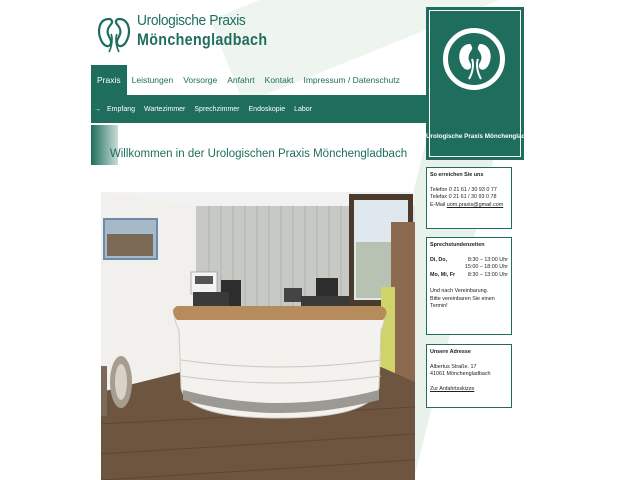  Describe the element at coordinates (439, 259) in the screenshot. I see `hours-day: Di, Do,` at that location.